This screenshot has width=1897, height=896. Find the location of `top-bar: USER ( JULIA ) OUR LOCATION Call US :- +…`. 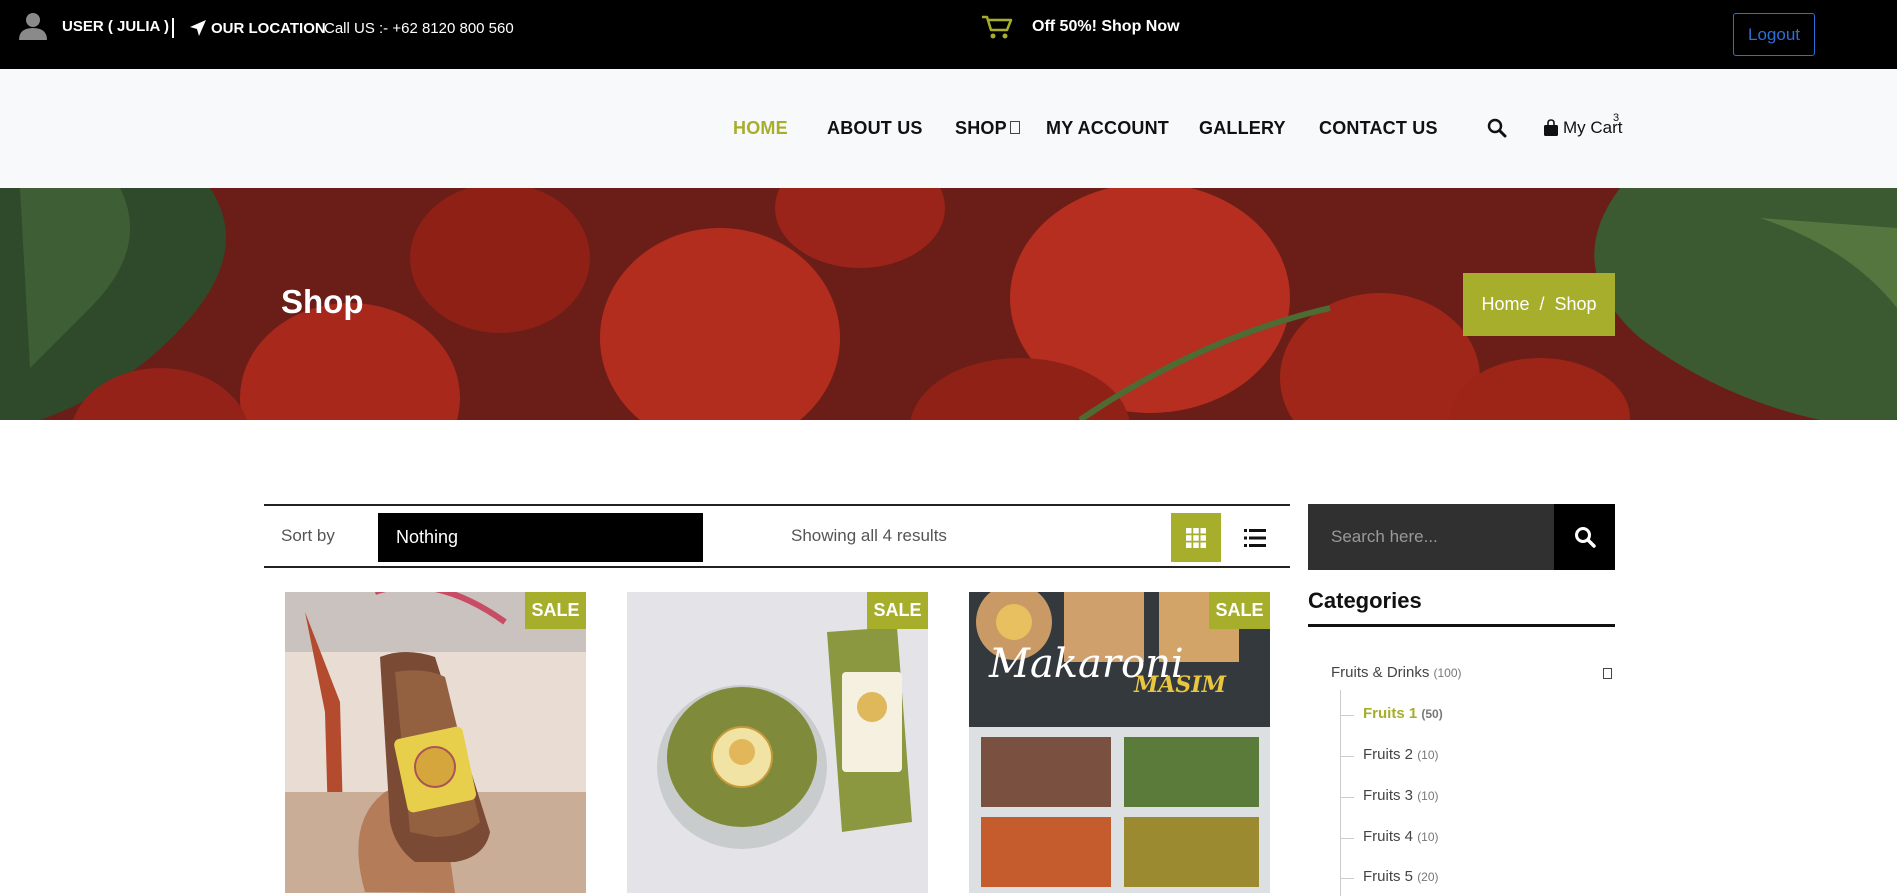

top-bar: USER ( JULIA ) OUR LOCATION Call US :- +… is located at coordinates (948, 34).